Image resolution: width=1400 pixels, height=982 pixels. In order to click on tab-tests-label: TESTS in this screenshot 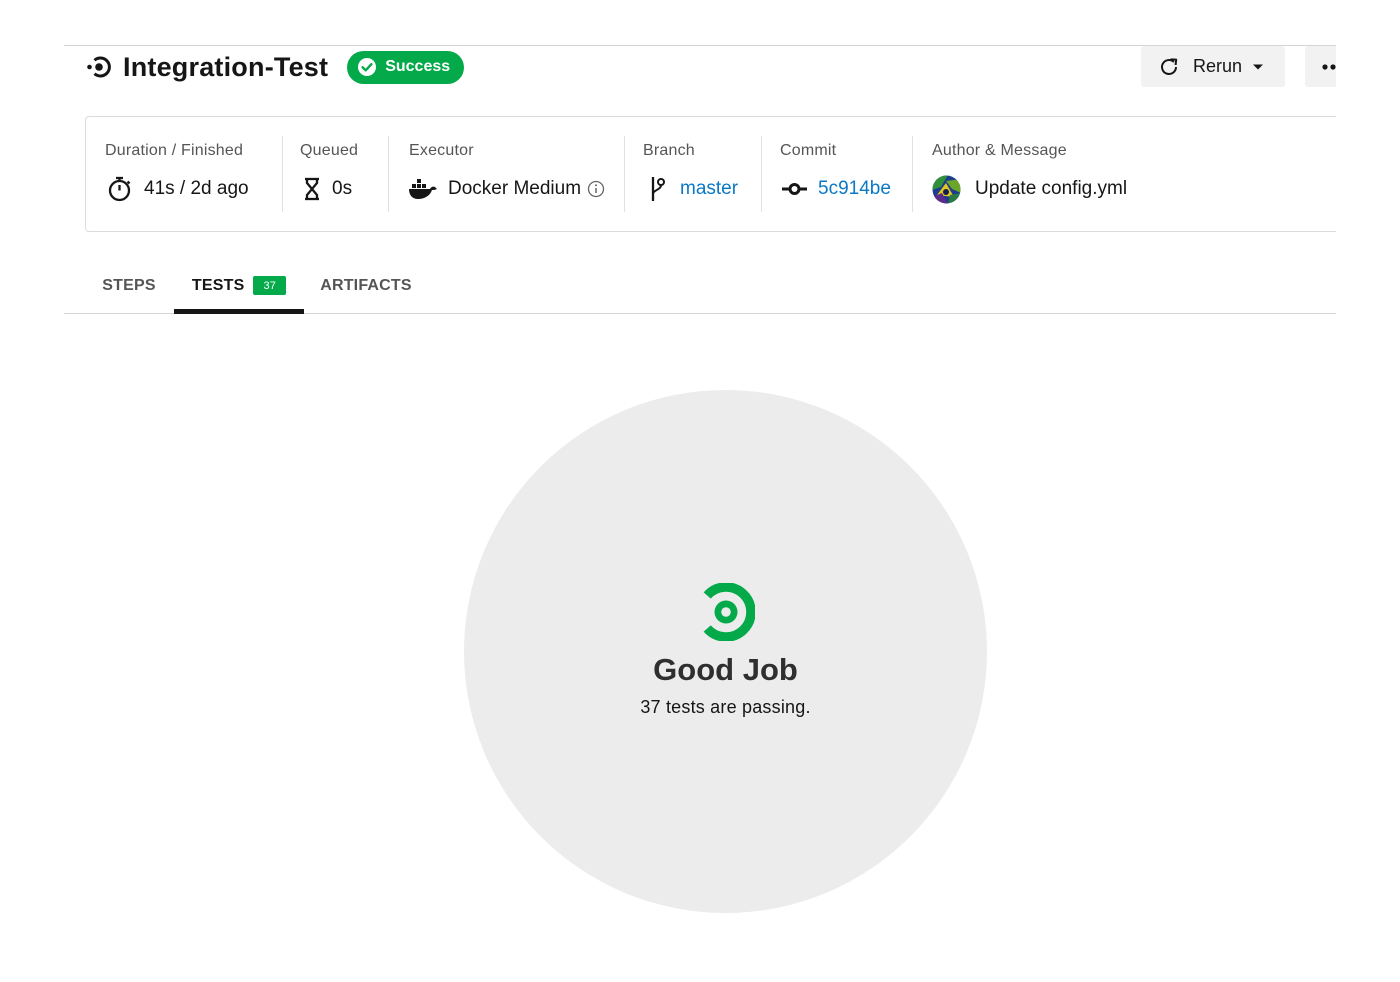, I will do `click(218, 285)`.